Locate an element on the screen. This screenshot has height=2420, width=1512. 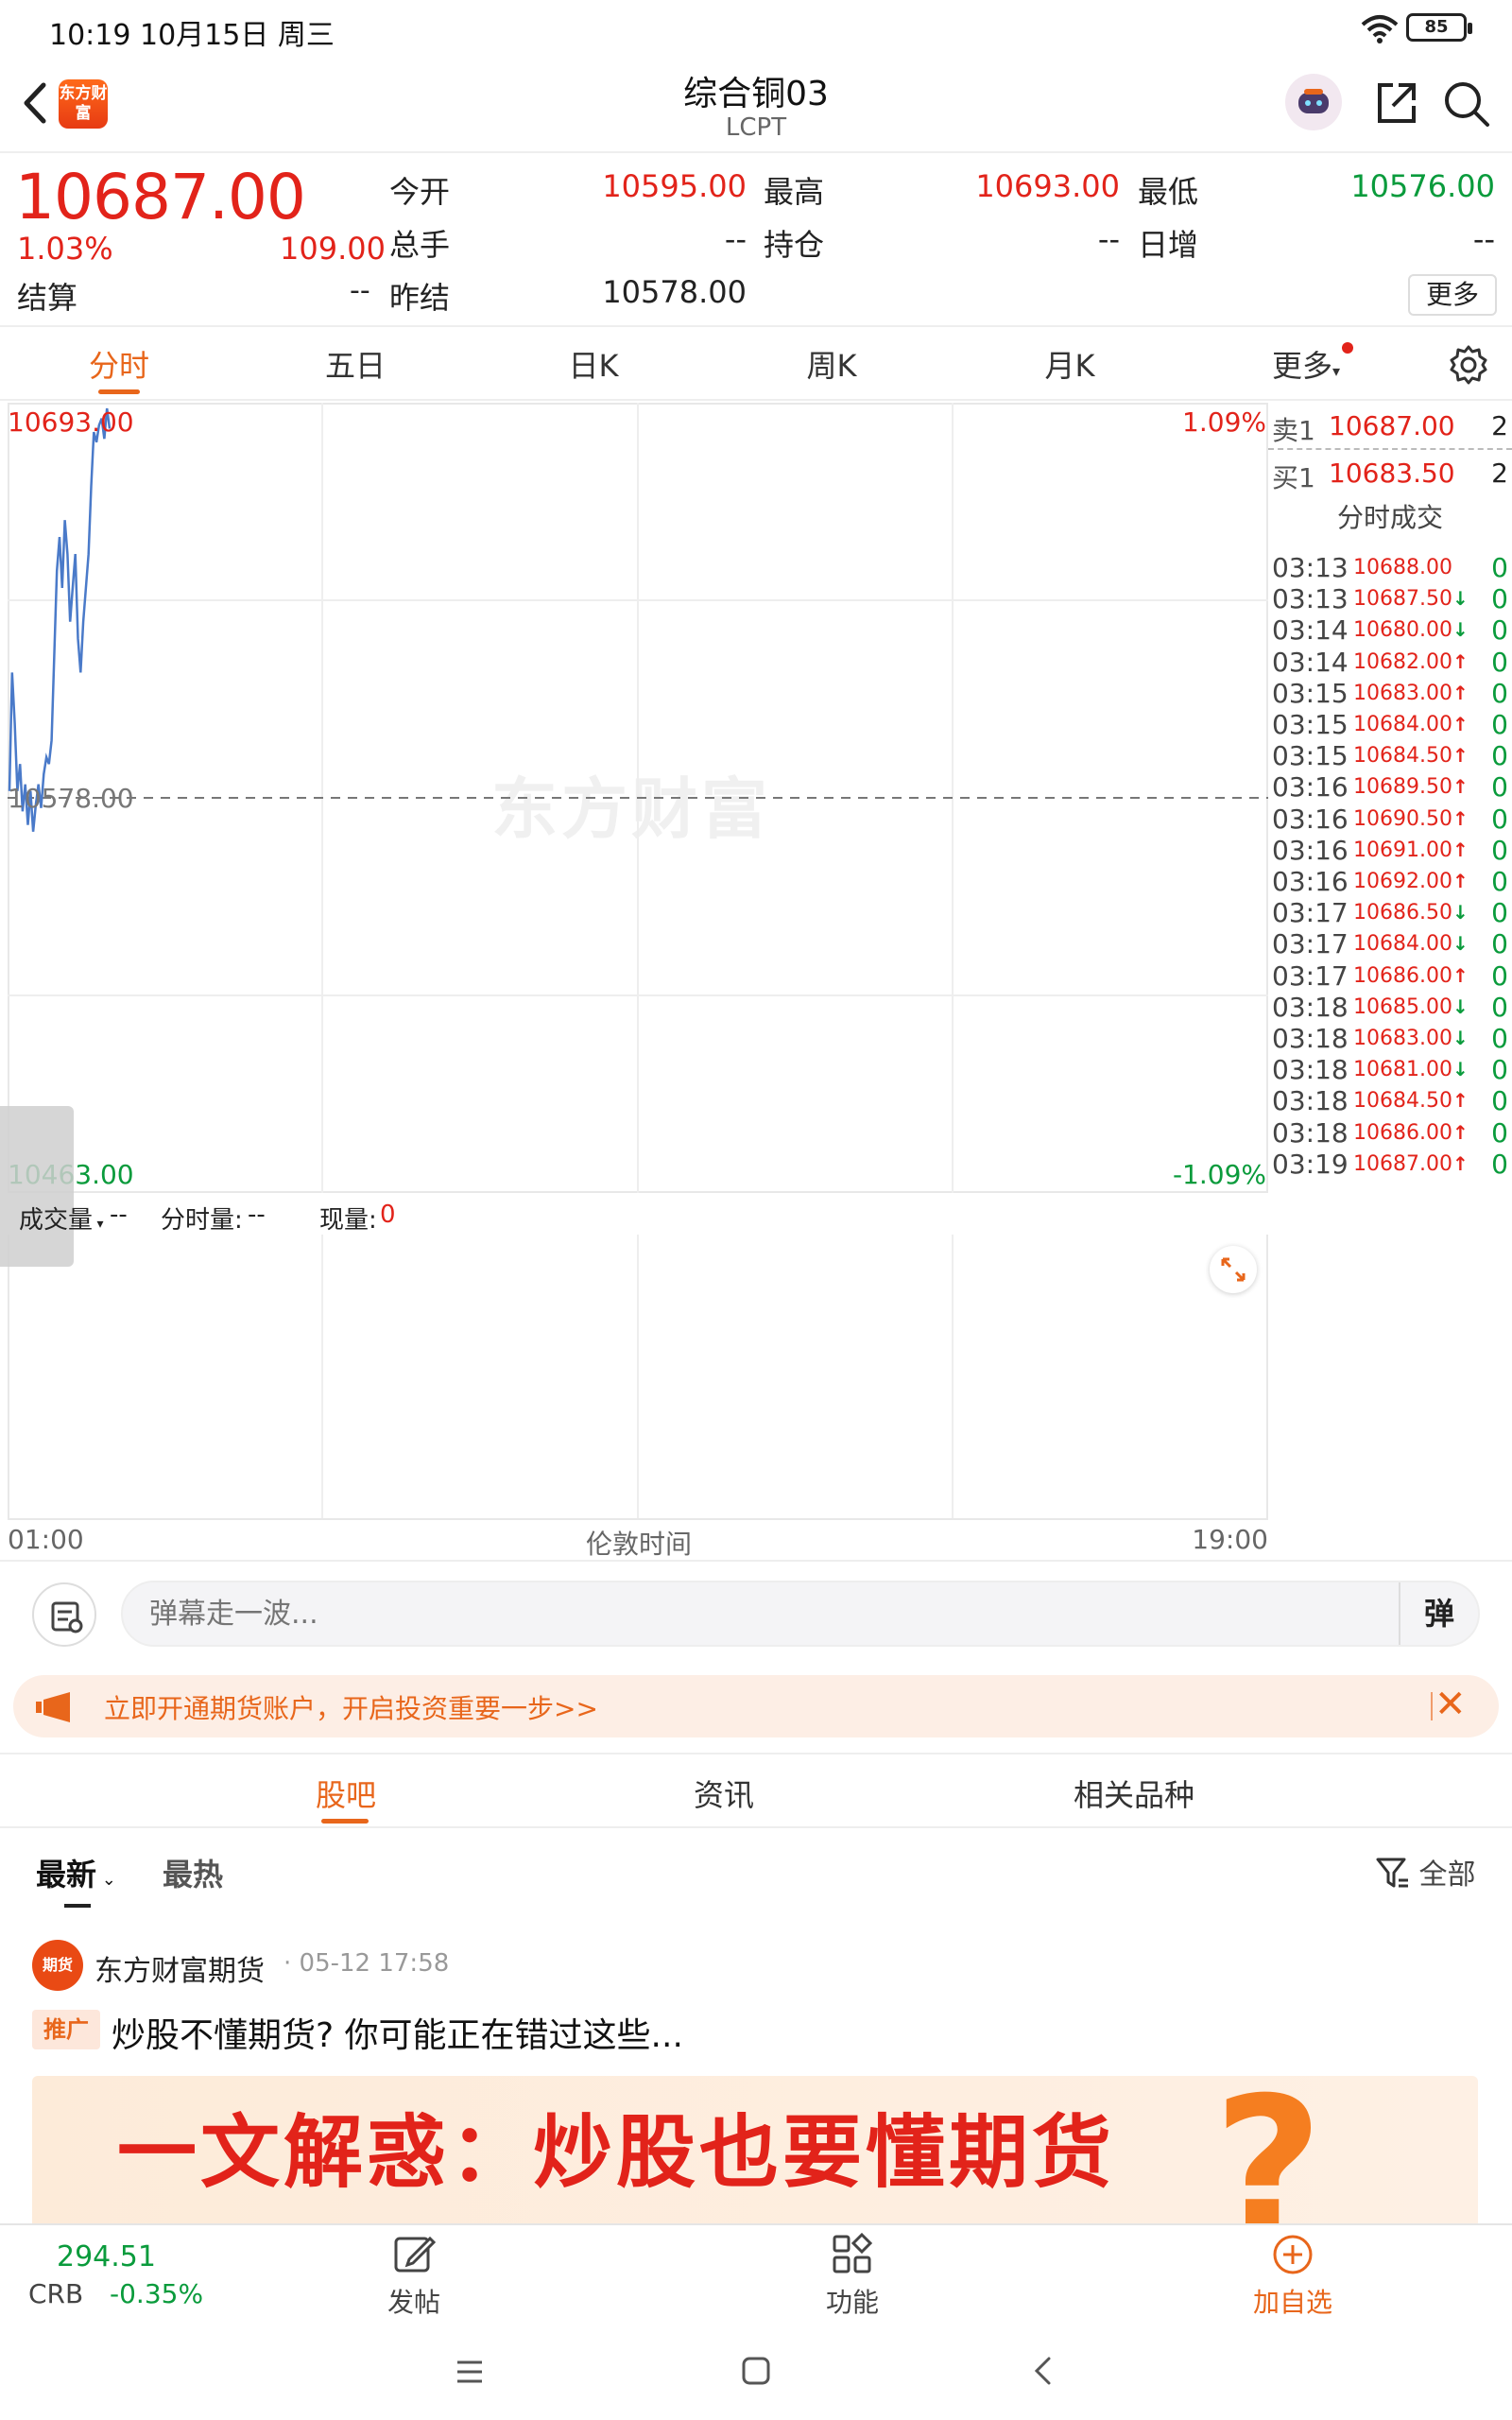
index-change: -0.35% is located at coordinates (157, 2294).